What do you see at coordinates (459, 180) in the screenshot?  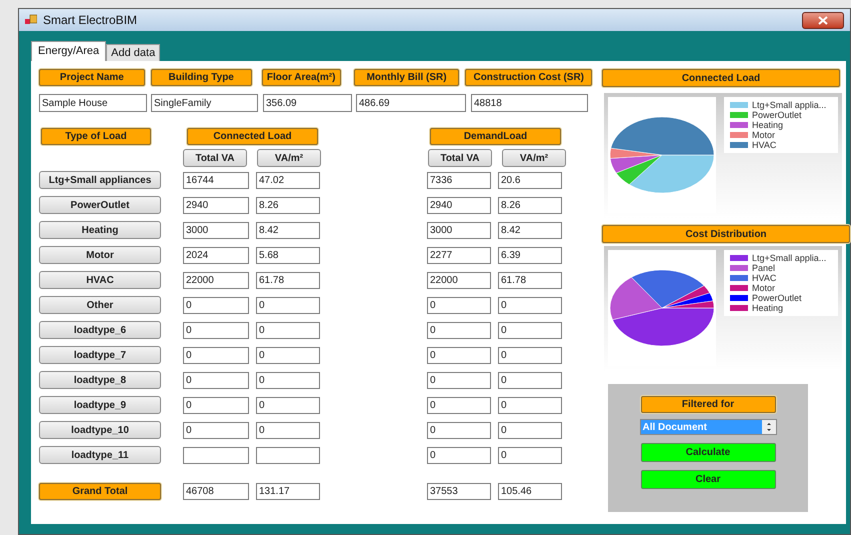 I see `text-field: 7336` at bounding box center [459, 180].